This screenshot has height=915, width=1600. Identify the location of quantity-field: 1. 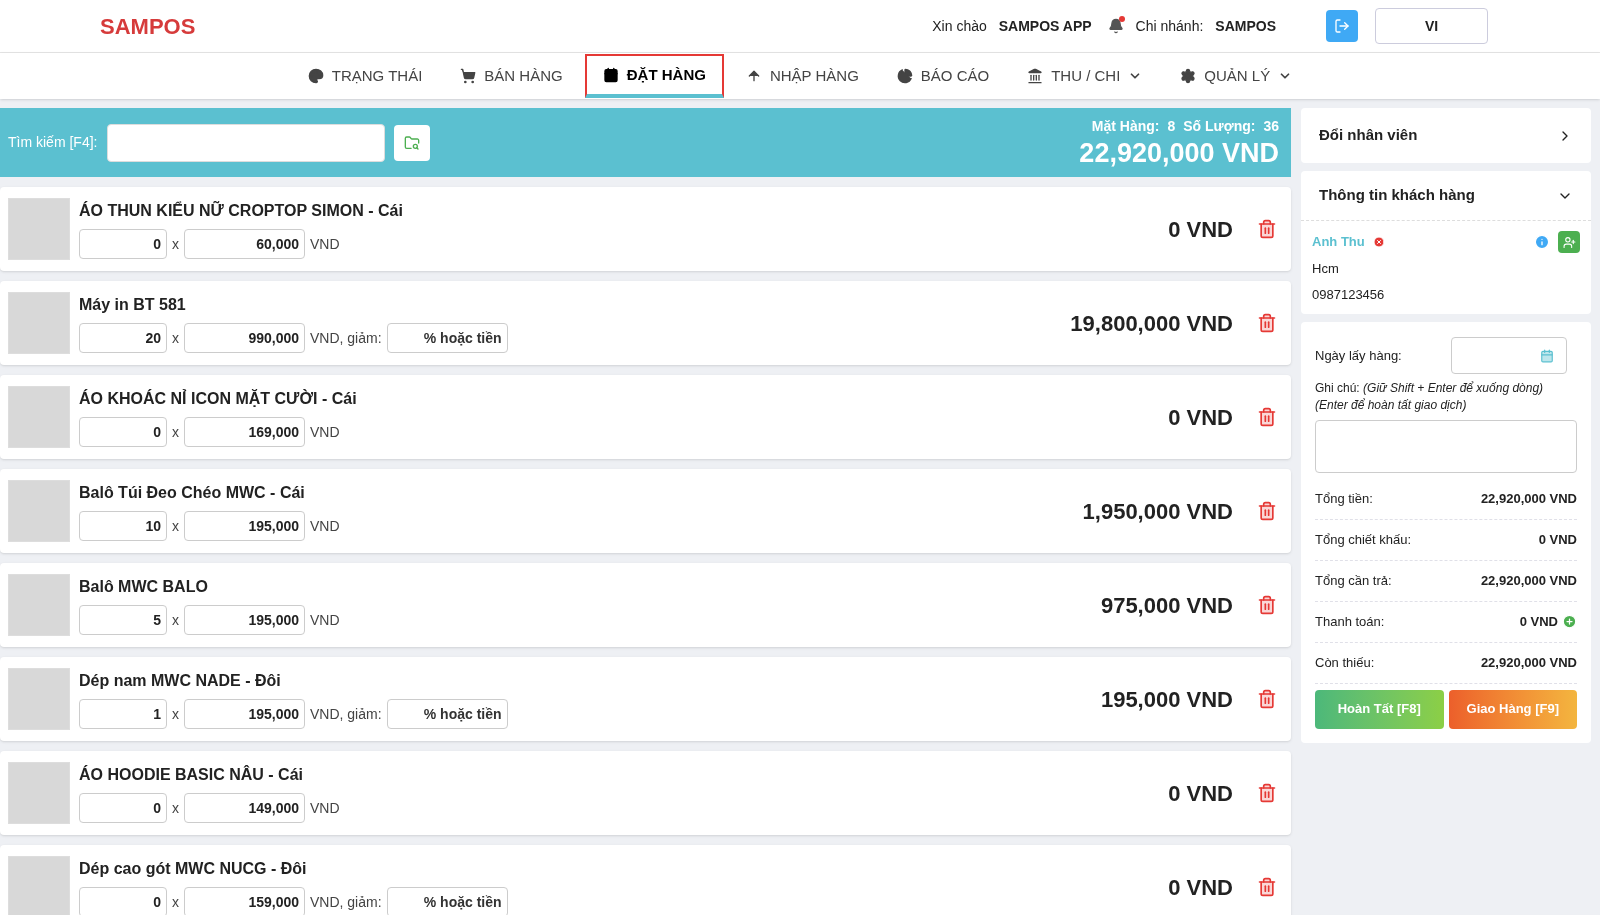
(123, 714).